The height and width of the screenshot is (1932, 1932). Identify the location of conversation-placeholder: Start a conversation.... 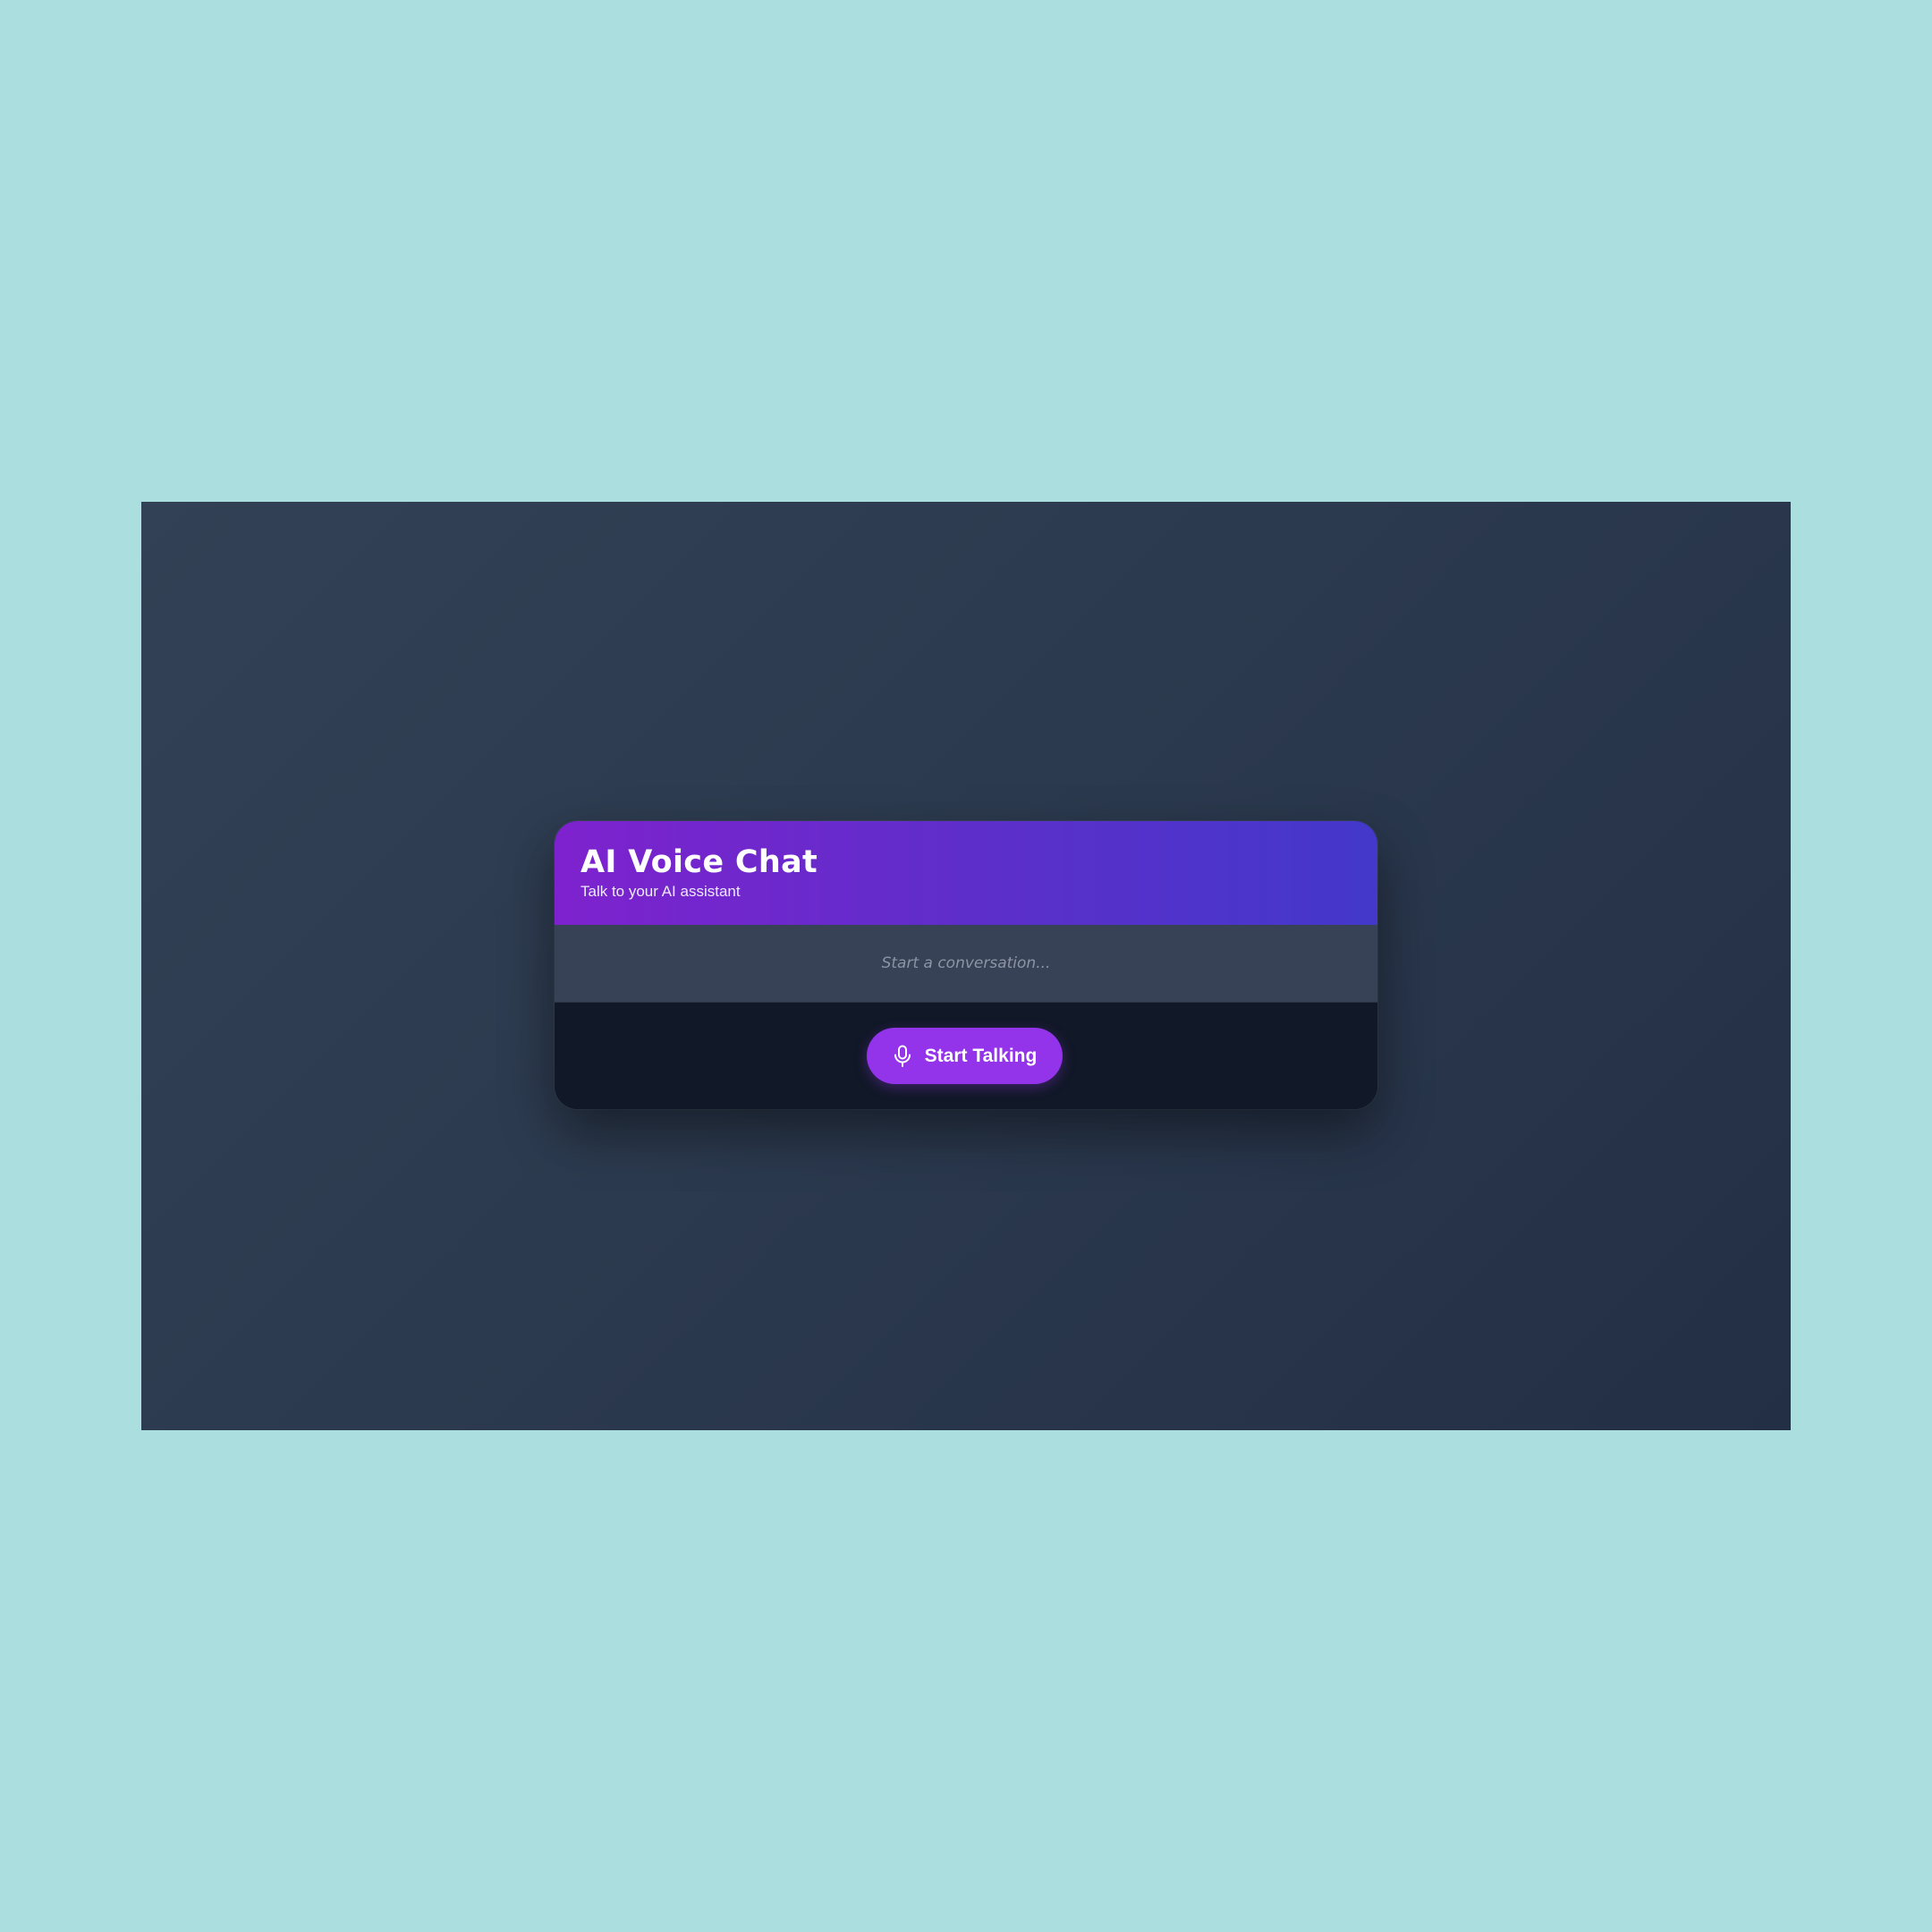
(966, 963).